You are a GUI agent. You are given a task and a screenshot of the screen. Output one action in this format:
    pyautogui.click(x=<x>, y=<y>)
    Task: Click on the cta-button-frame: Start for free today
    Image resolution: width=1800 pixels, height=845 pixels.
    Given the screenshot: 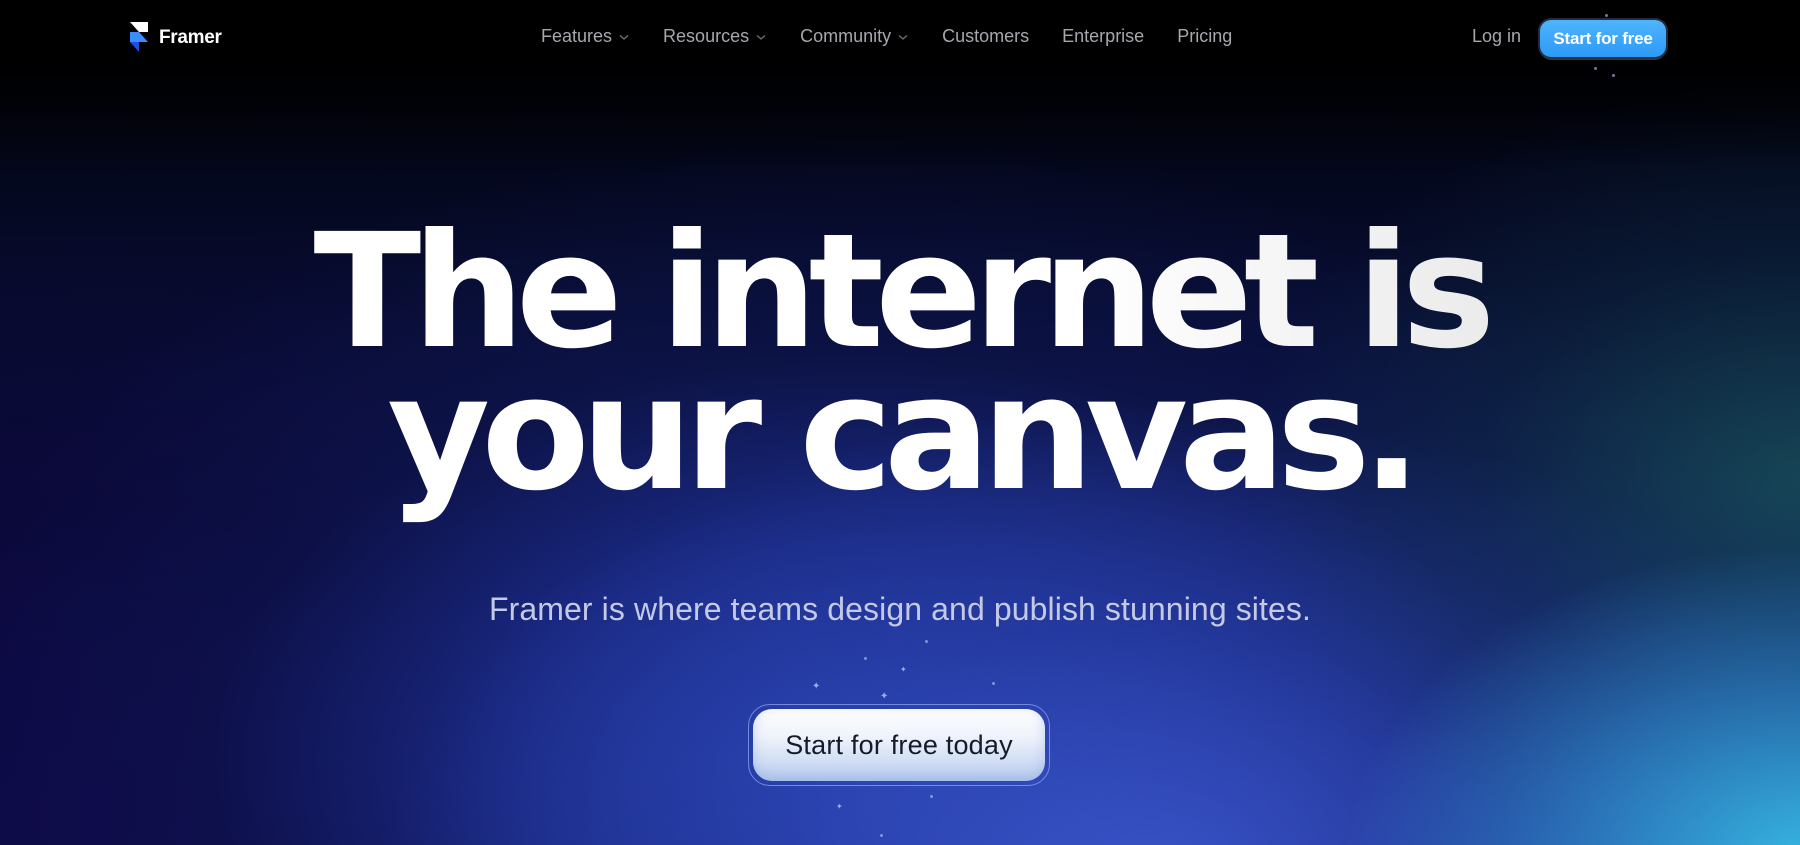 What is the action you would take?
    pyautogui.click(x=899, y=745)
    